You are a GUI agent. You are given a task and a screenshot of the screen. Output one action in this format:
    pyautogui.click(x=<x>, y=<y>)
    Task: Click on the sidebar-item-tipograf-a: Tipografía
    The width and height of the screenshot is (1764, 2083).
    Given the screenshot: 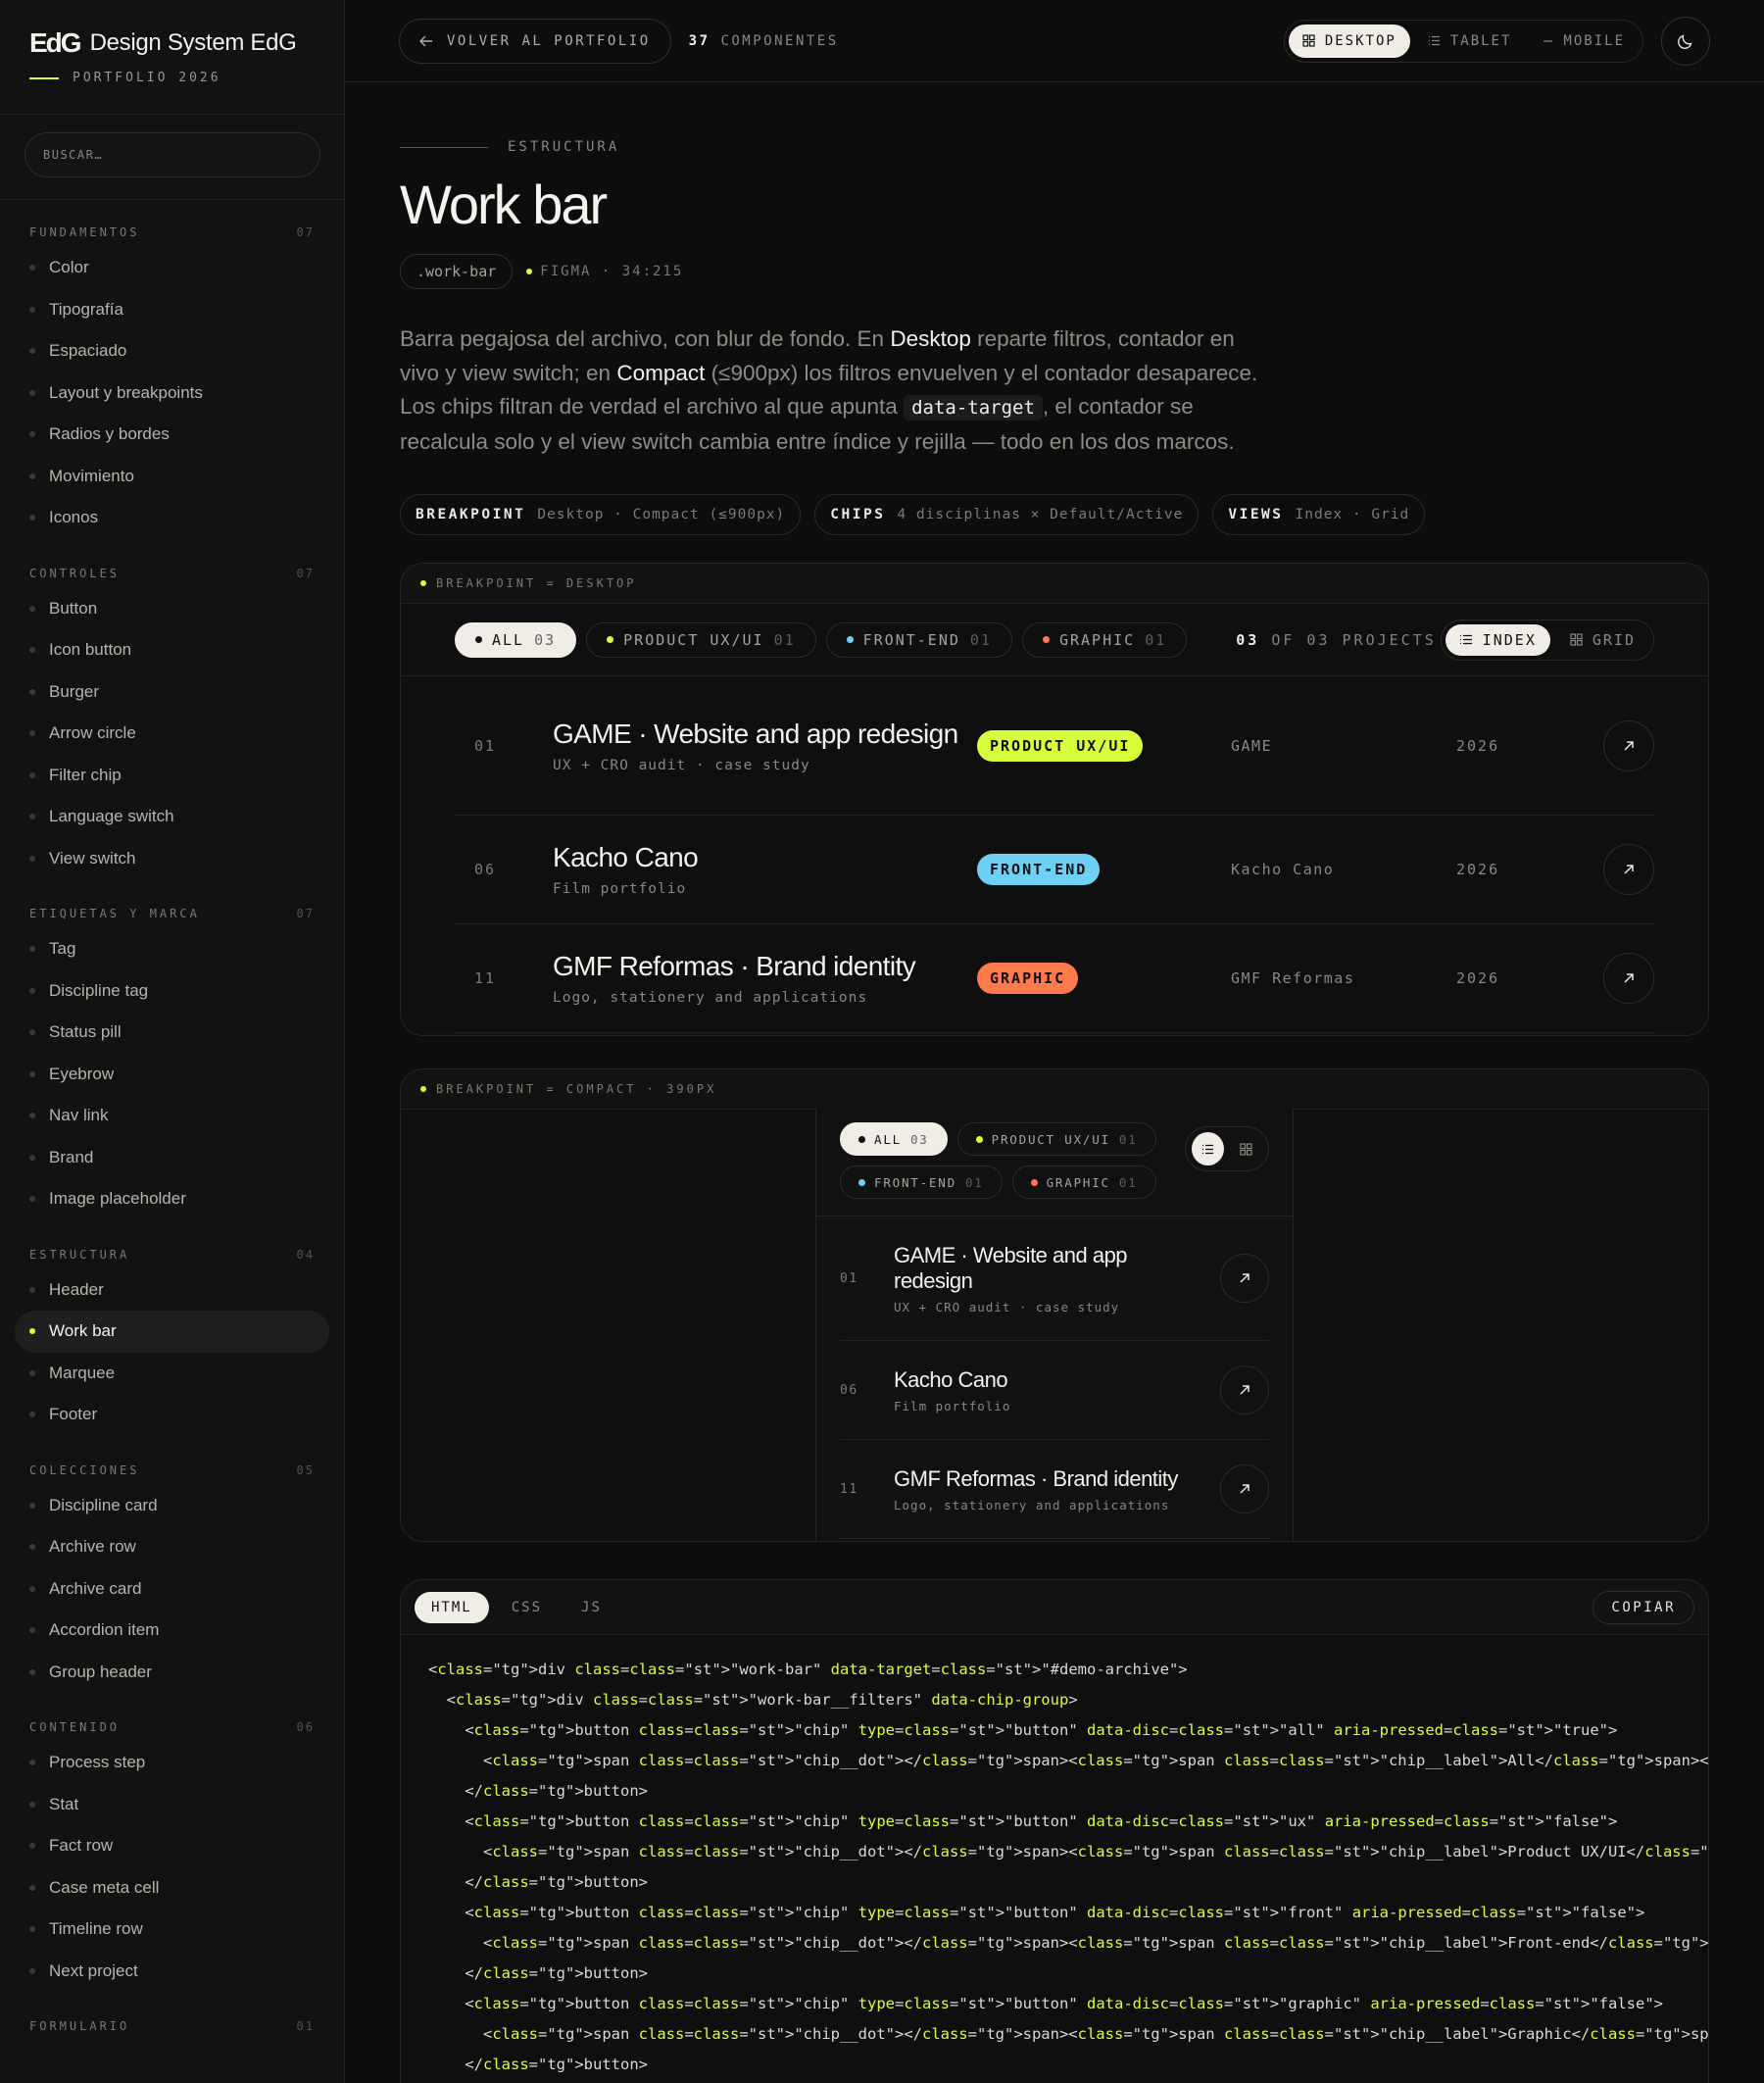 What is the action you would take?
    pyautogui.click(x=172, y=310)
    